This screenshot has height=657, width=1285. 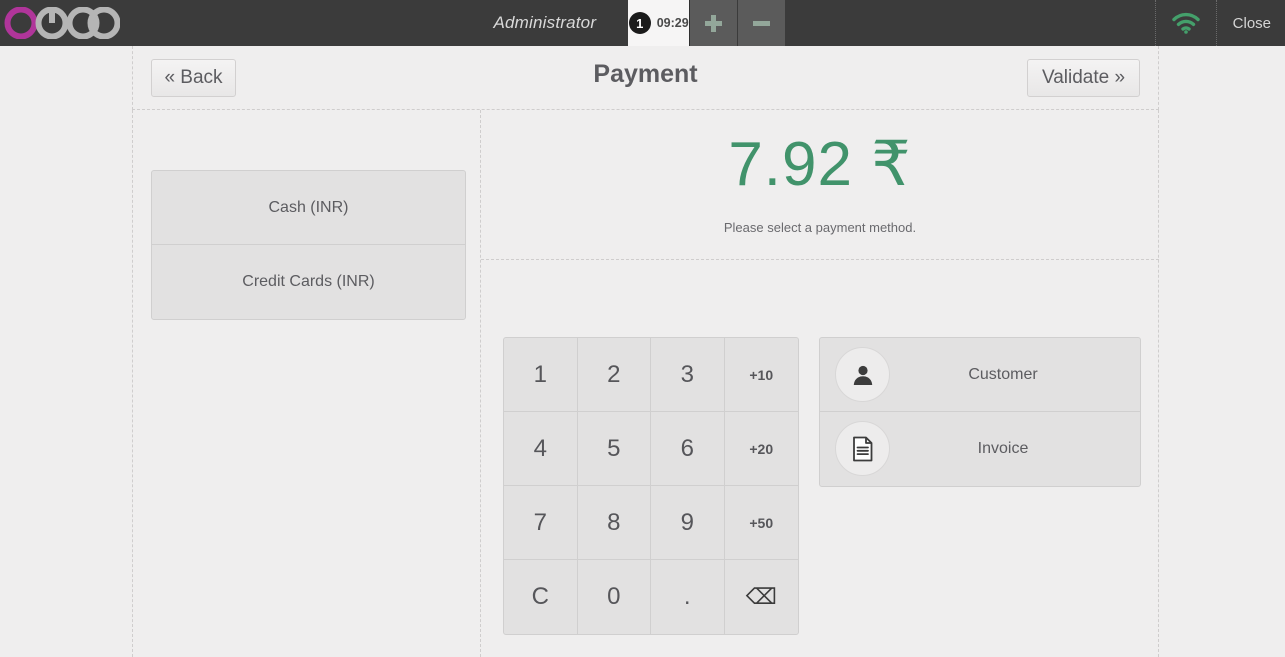 I want to click on invoice-button: Invoice, so click(x=980, y=449).